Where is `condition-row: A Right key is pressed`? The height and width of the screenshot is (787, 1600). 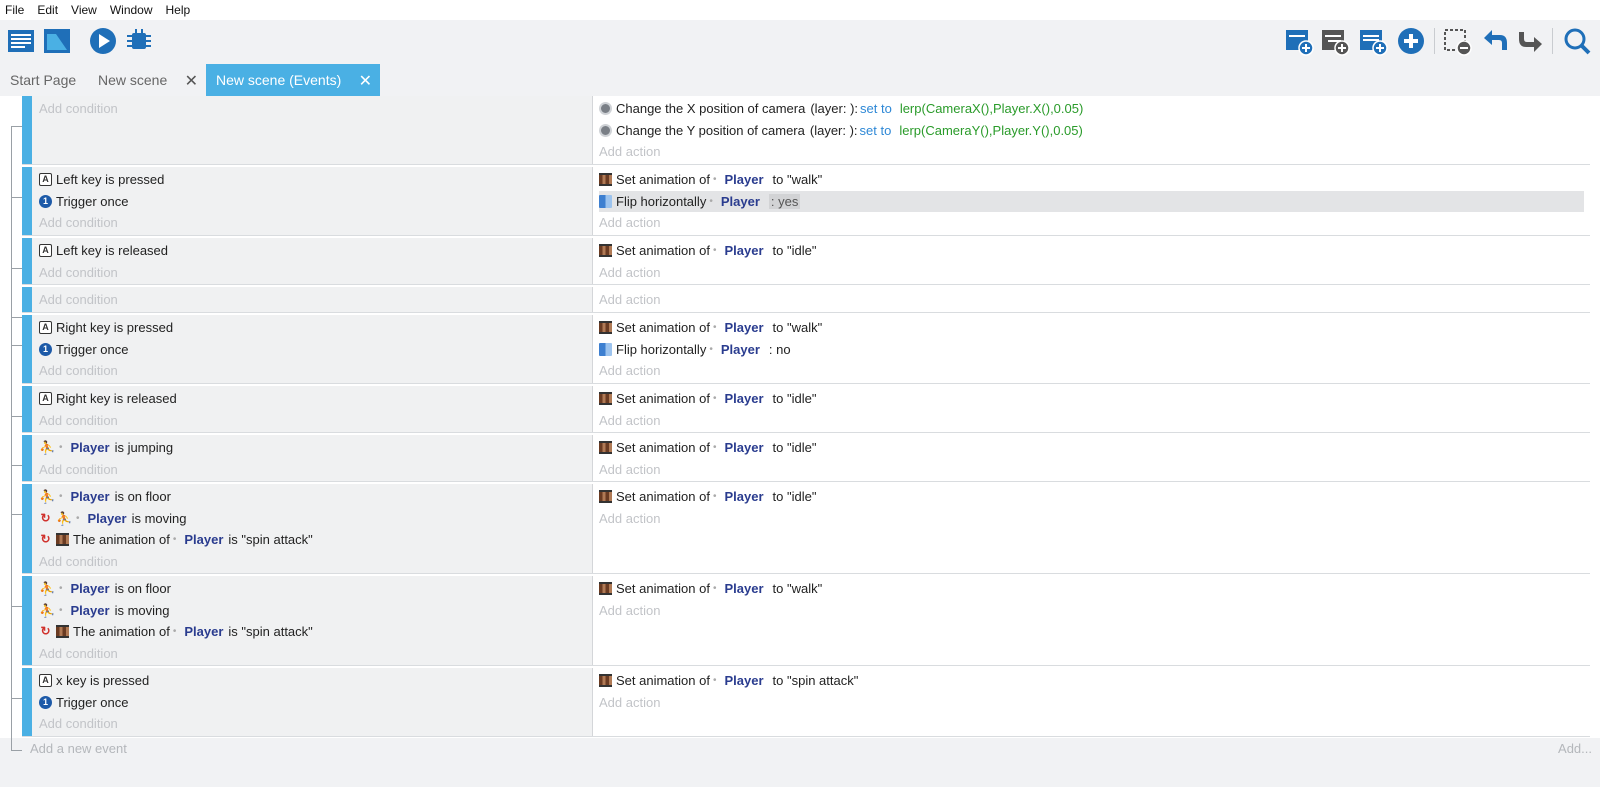
condition-row: A Right key is pressed is located at coordinates (106, 327).